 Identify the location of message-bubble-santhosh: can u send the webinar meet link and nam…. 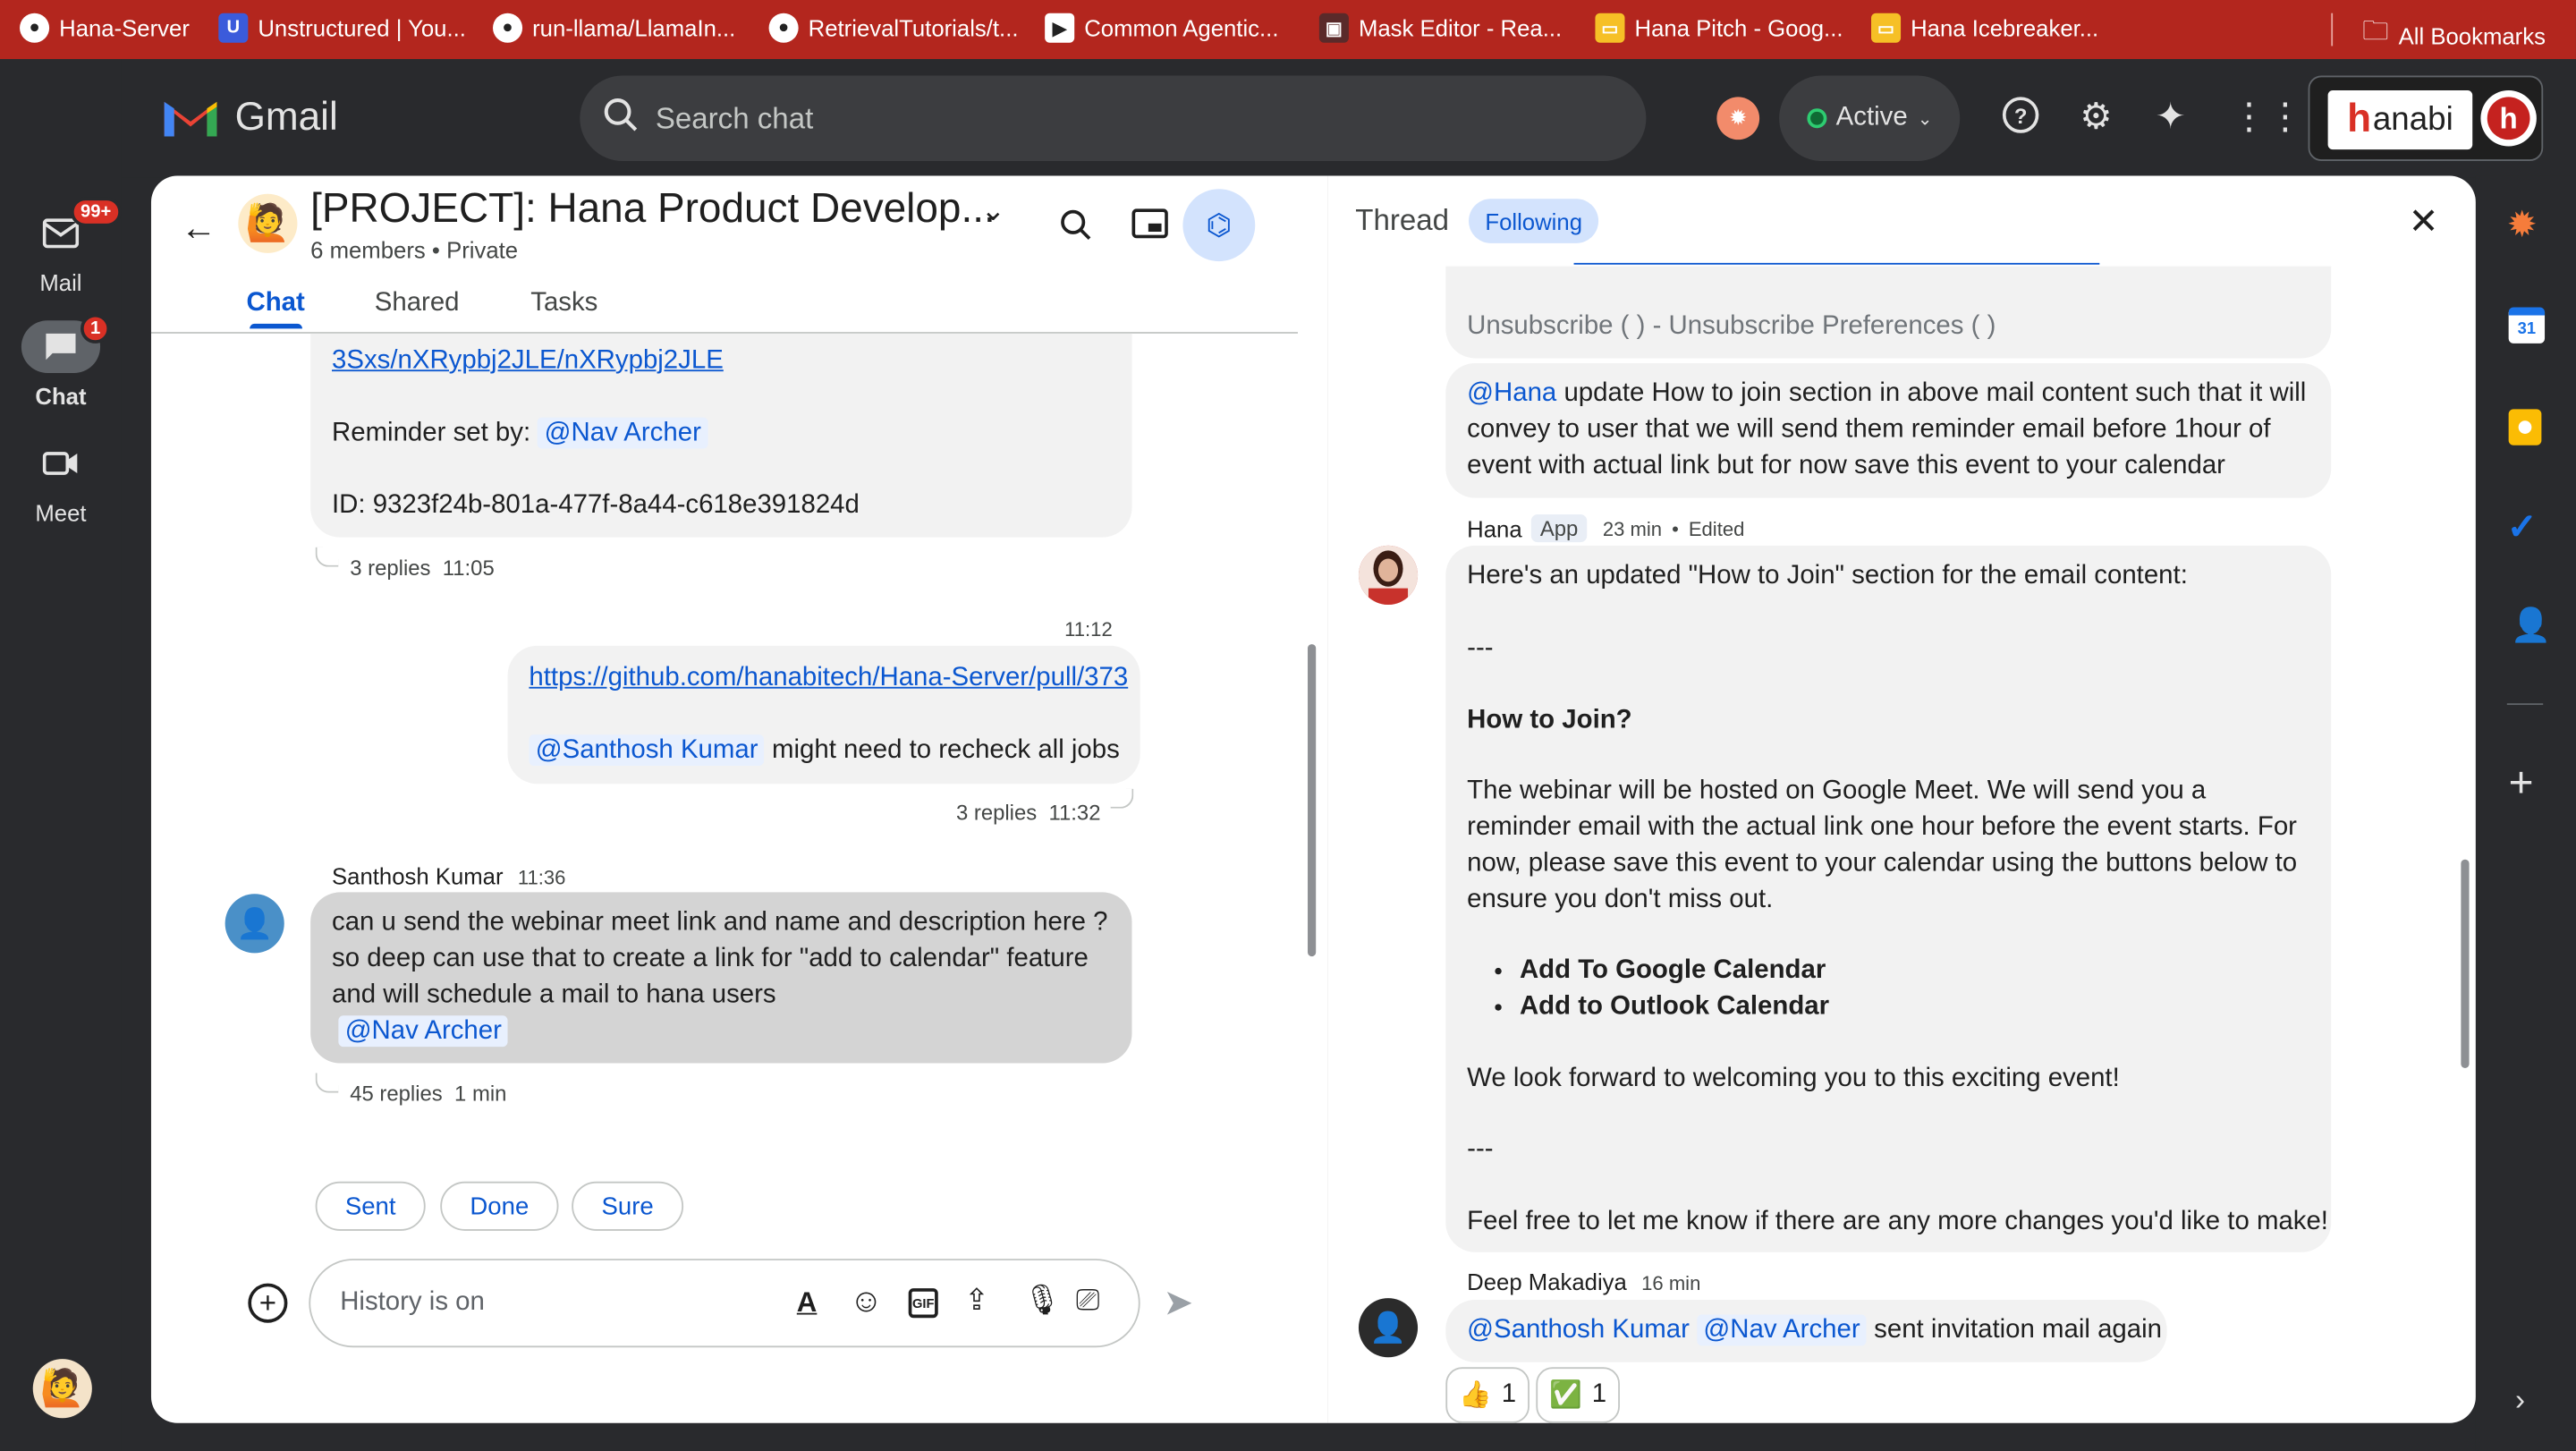
(721, 978).